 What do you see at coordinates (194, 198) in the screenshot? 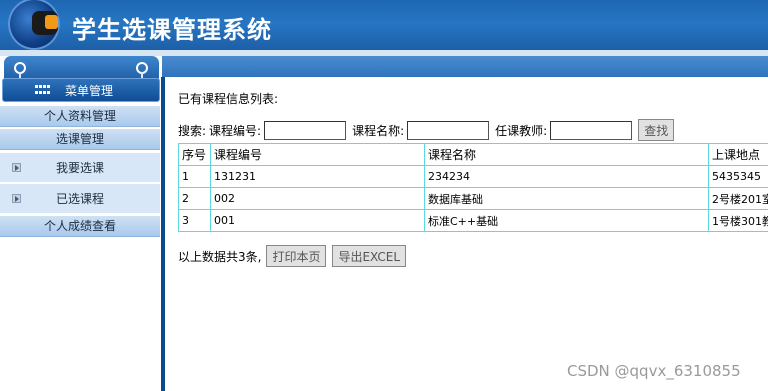
I see `cell-index: 2` at bounding box center [194, 198].